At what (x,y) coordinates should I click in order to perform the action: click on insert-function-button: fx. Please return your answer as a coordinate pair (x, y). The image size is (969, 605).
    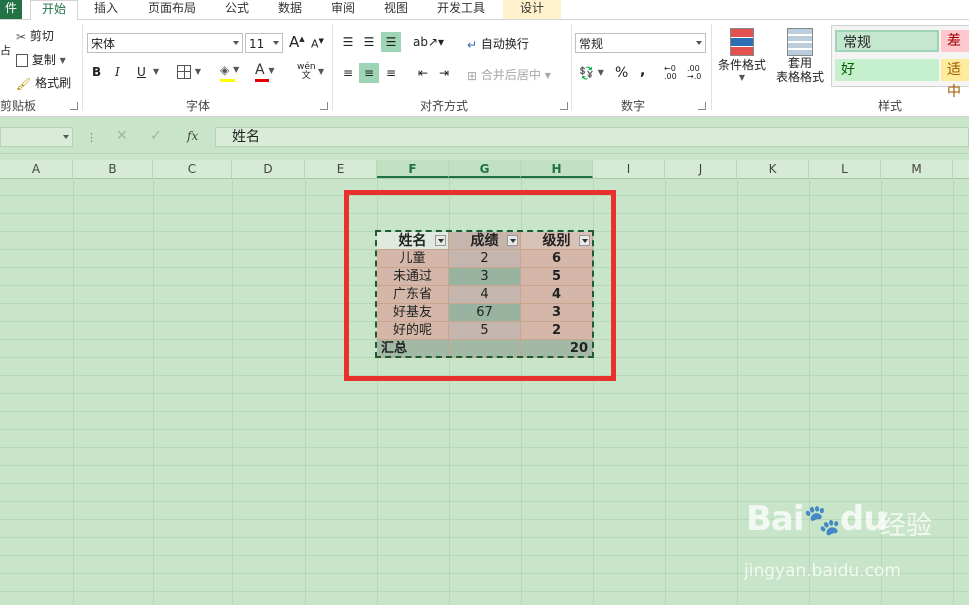
    Looking at the image, I should click on (192, 136).